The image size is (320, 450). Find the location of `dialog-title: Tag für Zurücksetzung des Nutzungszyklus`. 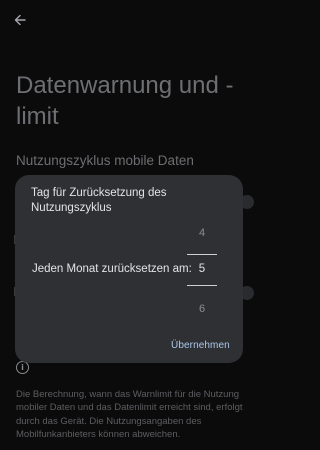

dialog-title: Tag für Zurücksetzung des Nutzungszyklus is located at coordinates (99, 200).